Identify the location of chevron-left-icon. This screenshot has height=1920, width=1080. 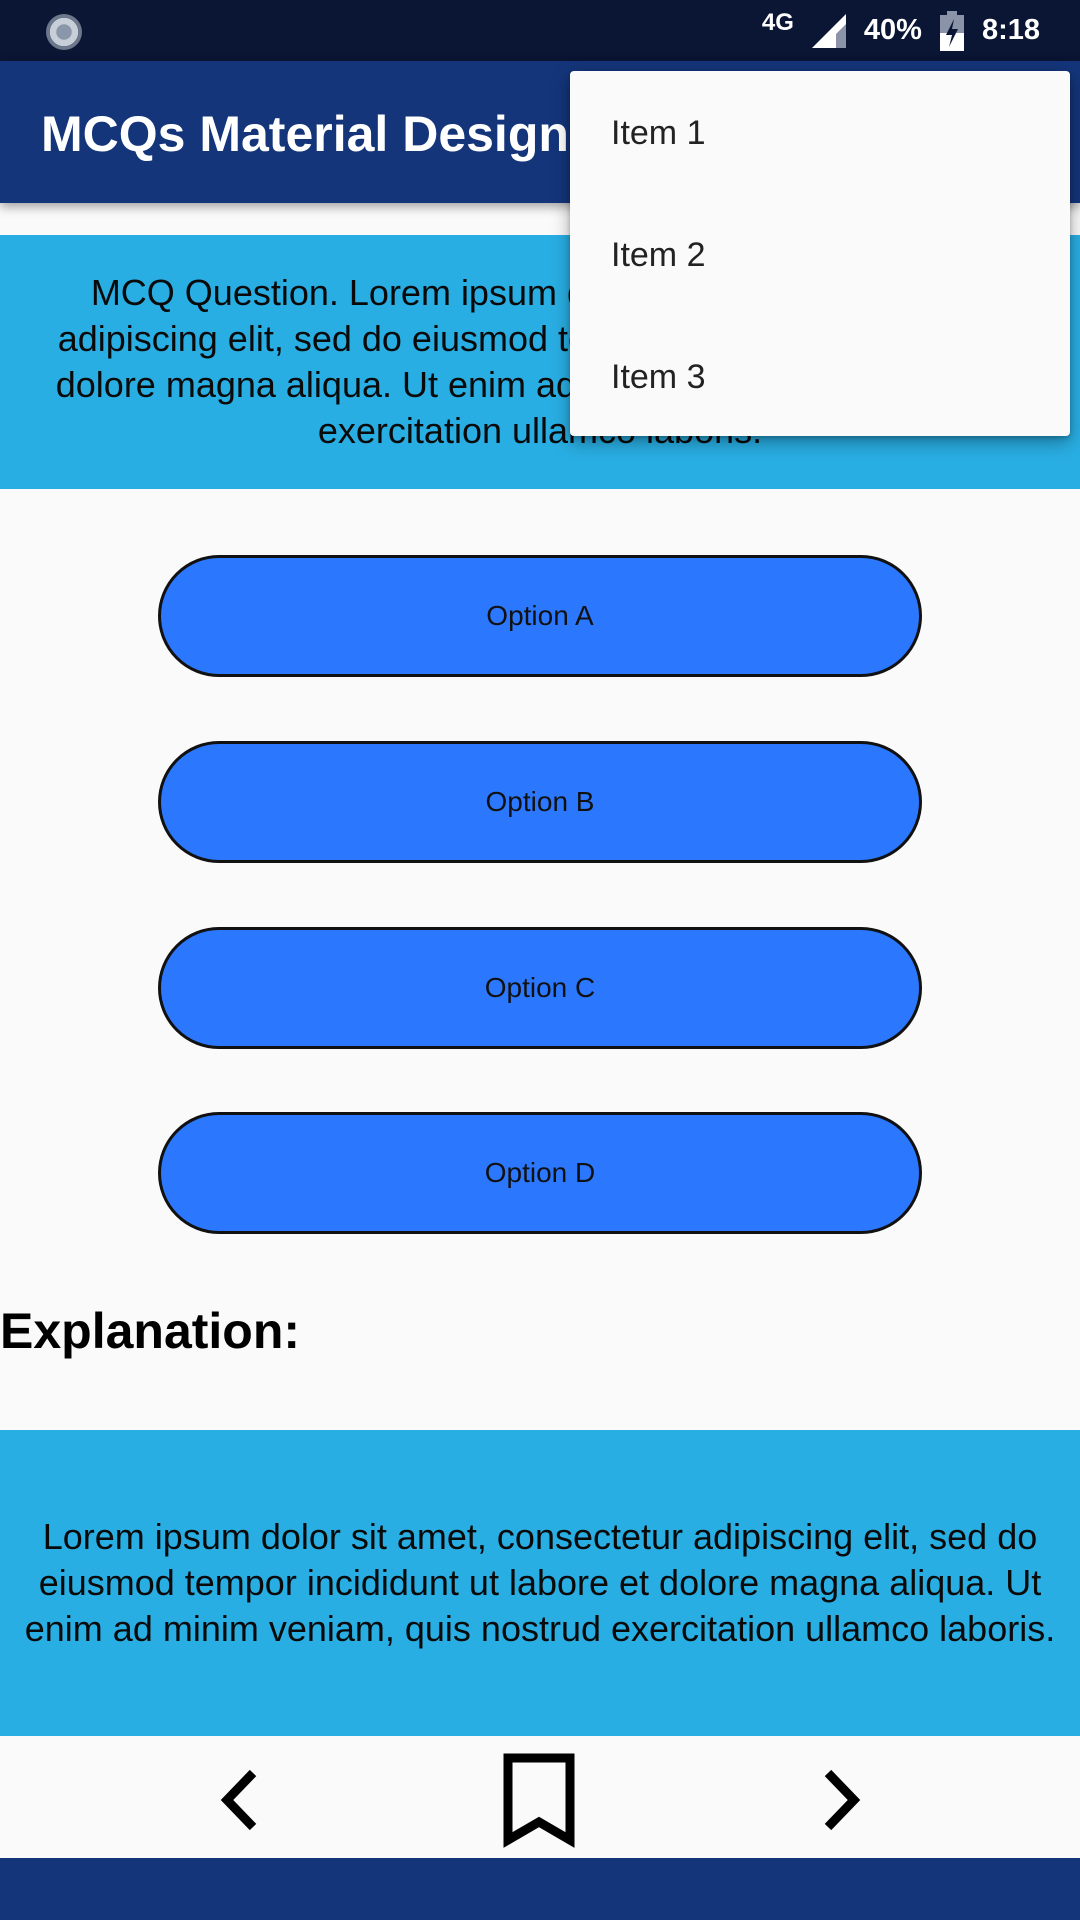
(238, 1800).